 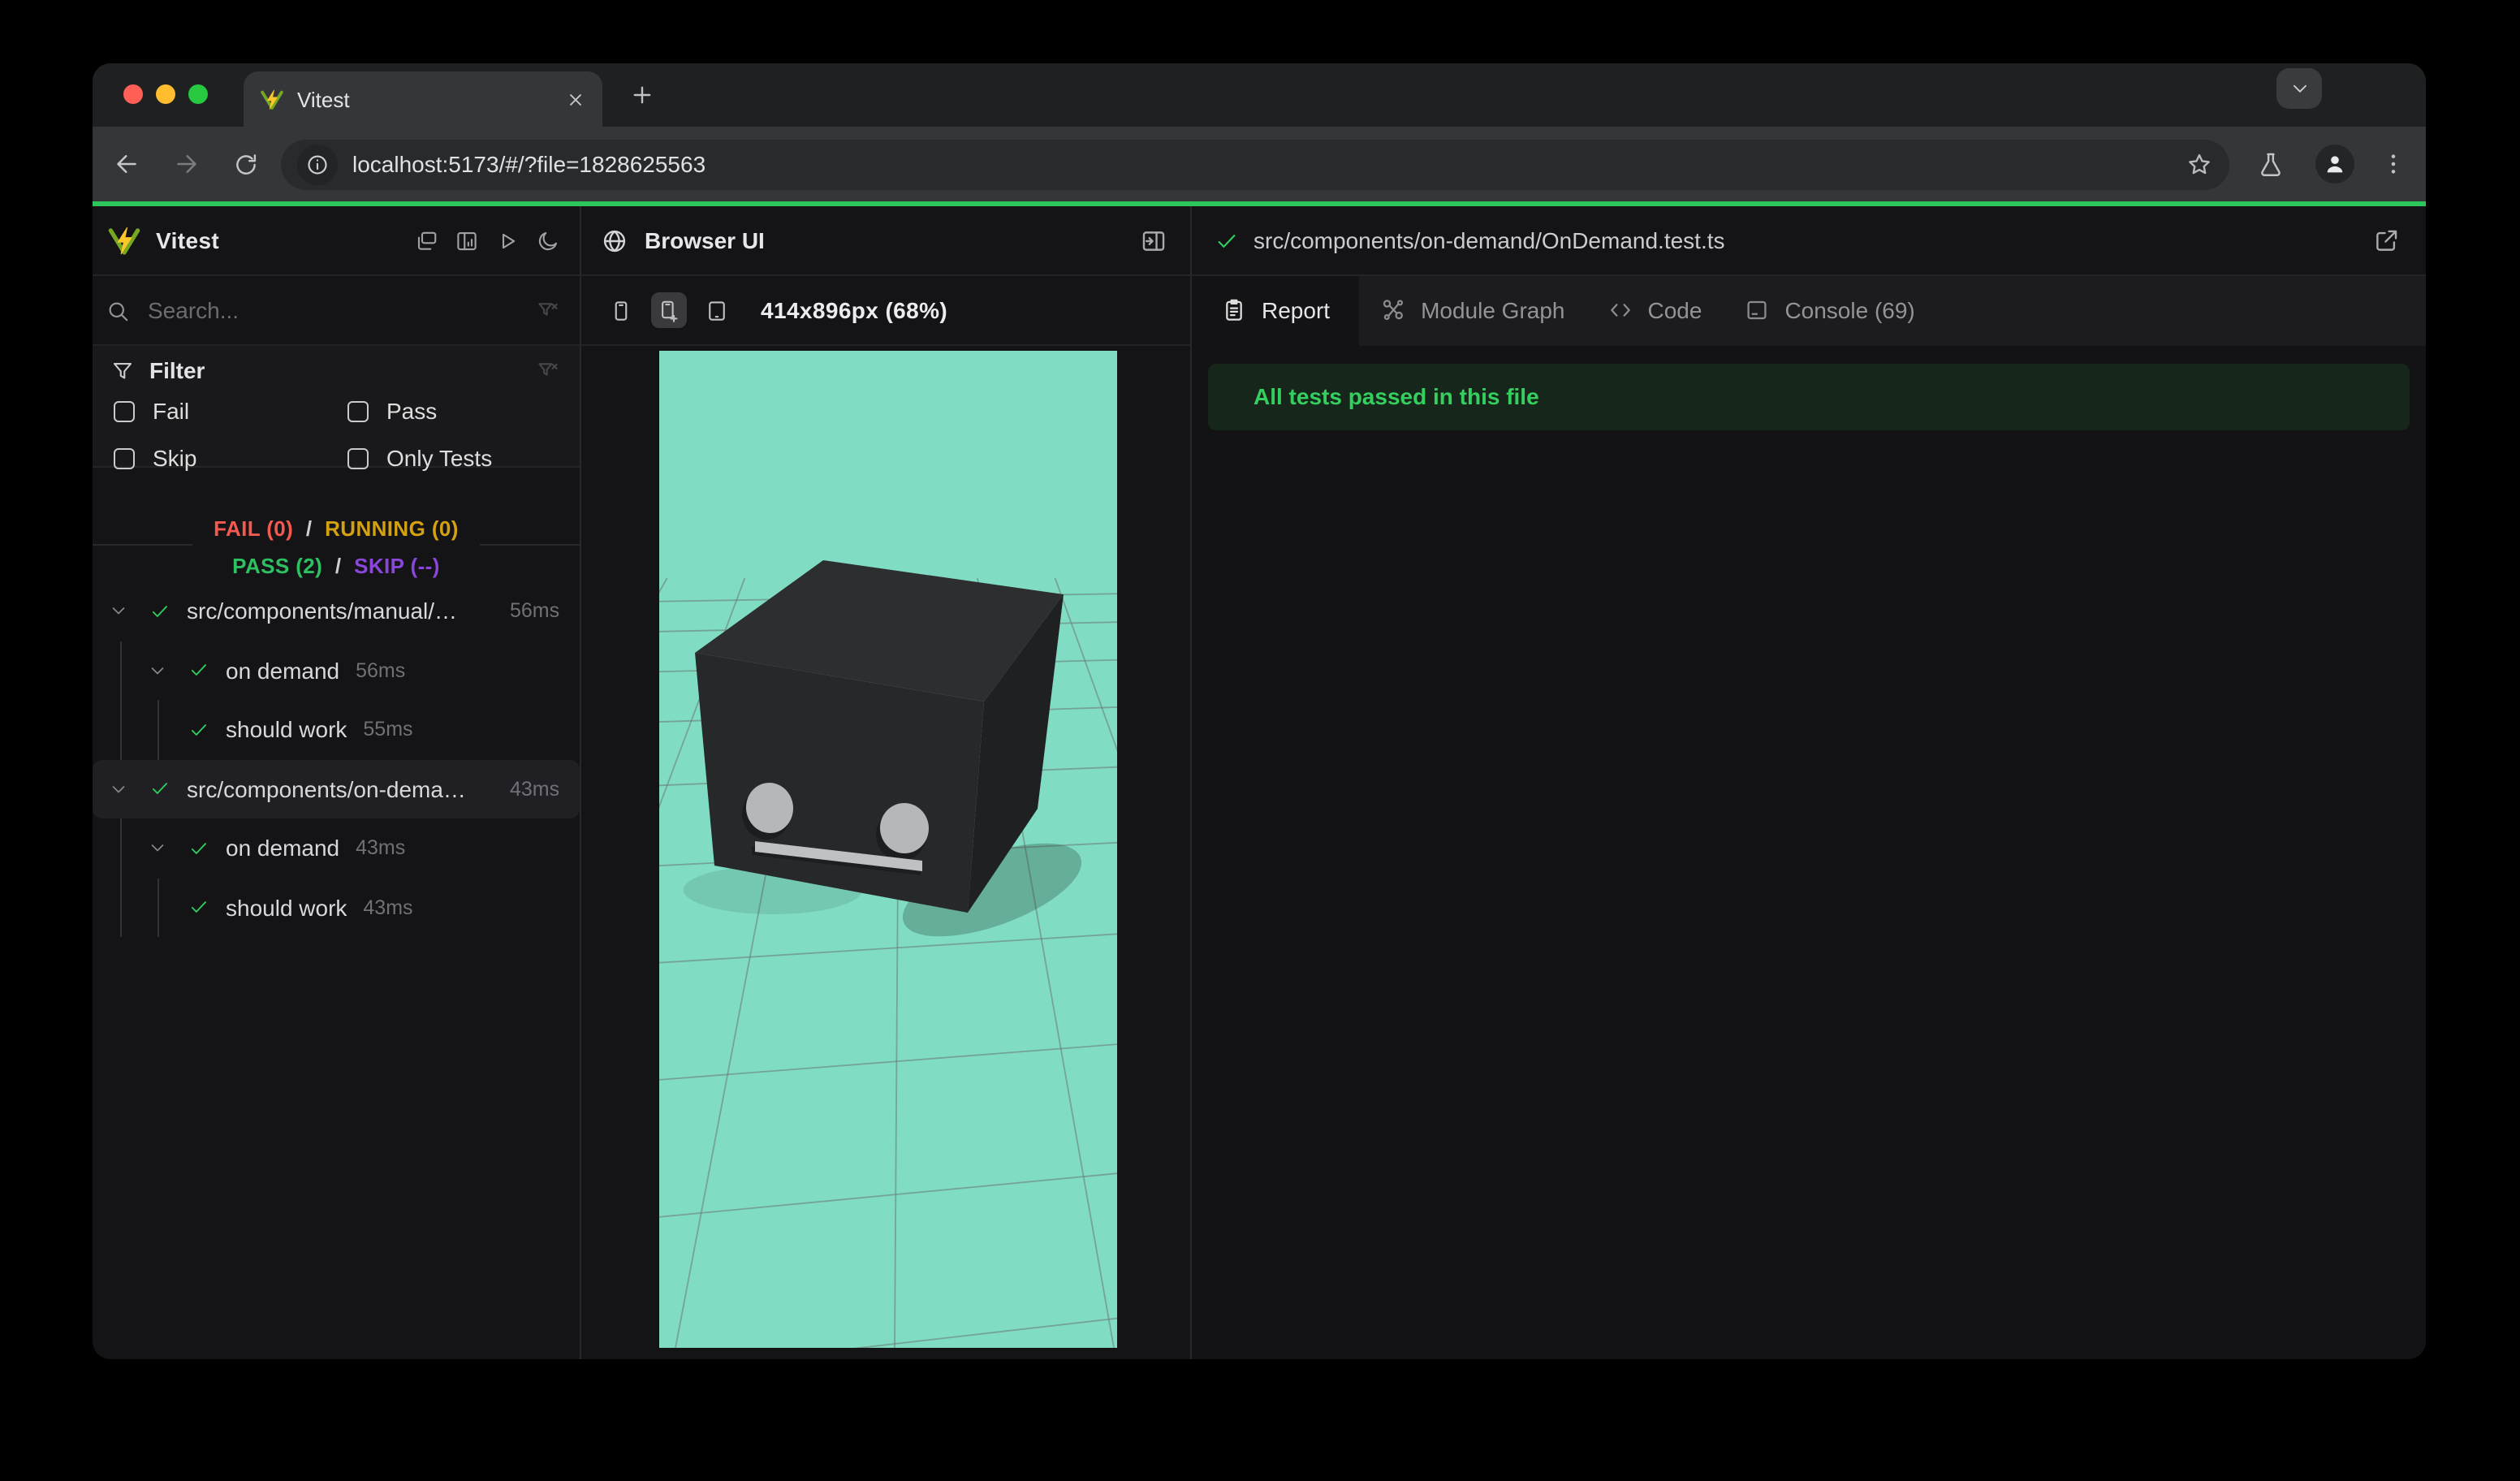 I want to click on report-content: All tests passed in this file, so click(x=1809, y=387).